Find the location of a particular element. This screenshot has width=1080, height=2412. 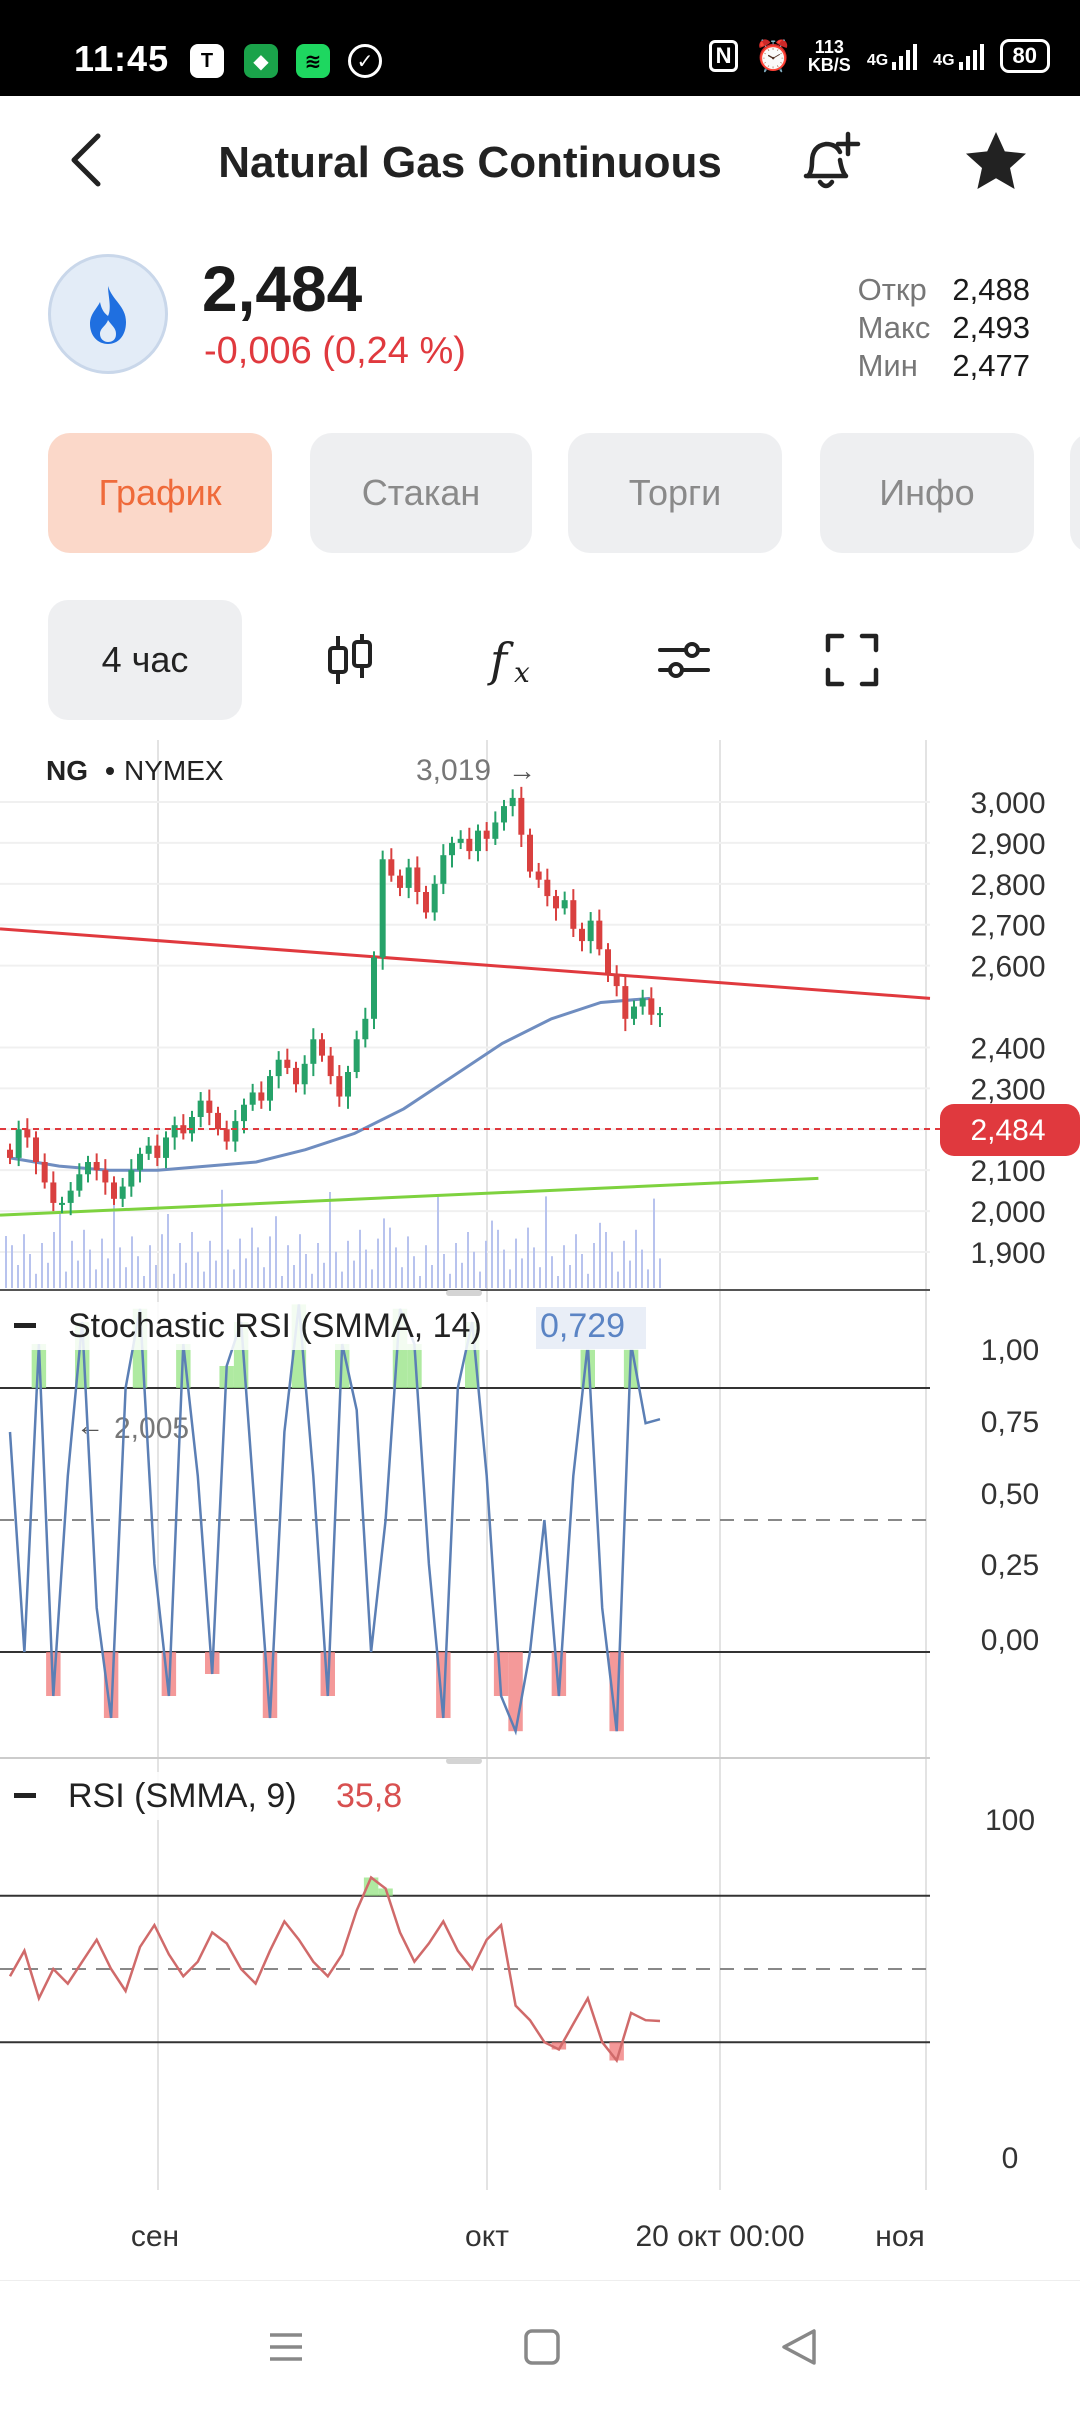

chart-type-button is located at coordinates (350, 660).